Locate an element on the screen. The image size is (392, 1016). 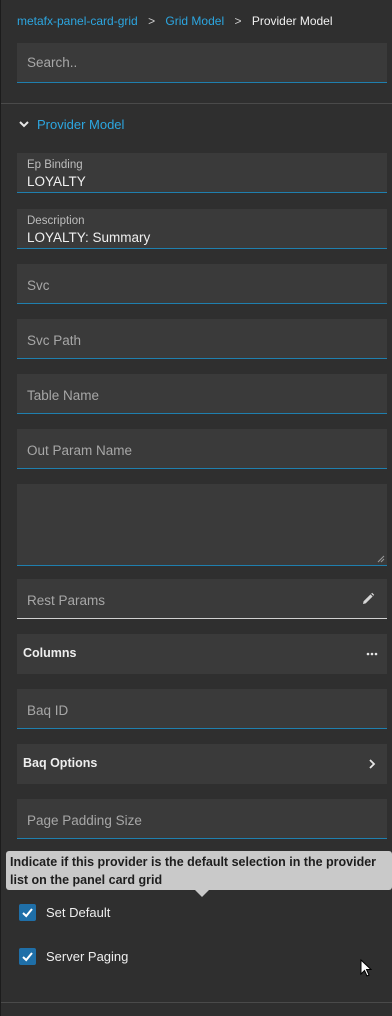
description-field: Description LOYALTY: Summary is located at coordinates (202, 229).